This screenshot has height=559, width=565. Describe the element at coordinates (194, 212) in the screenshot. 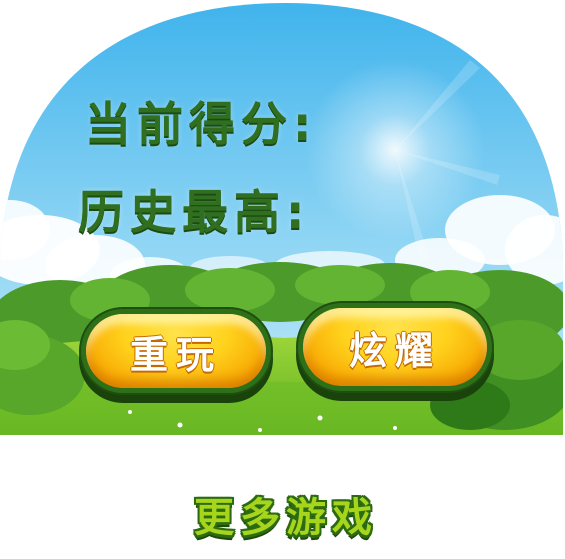

I see `best-score-label: 历史最高:` at that location.